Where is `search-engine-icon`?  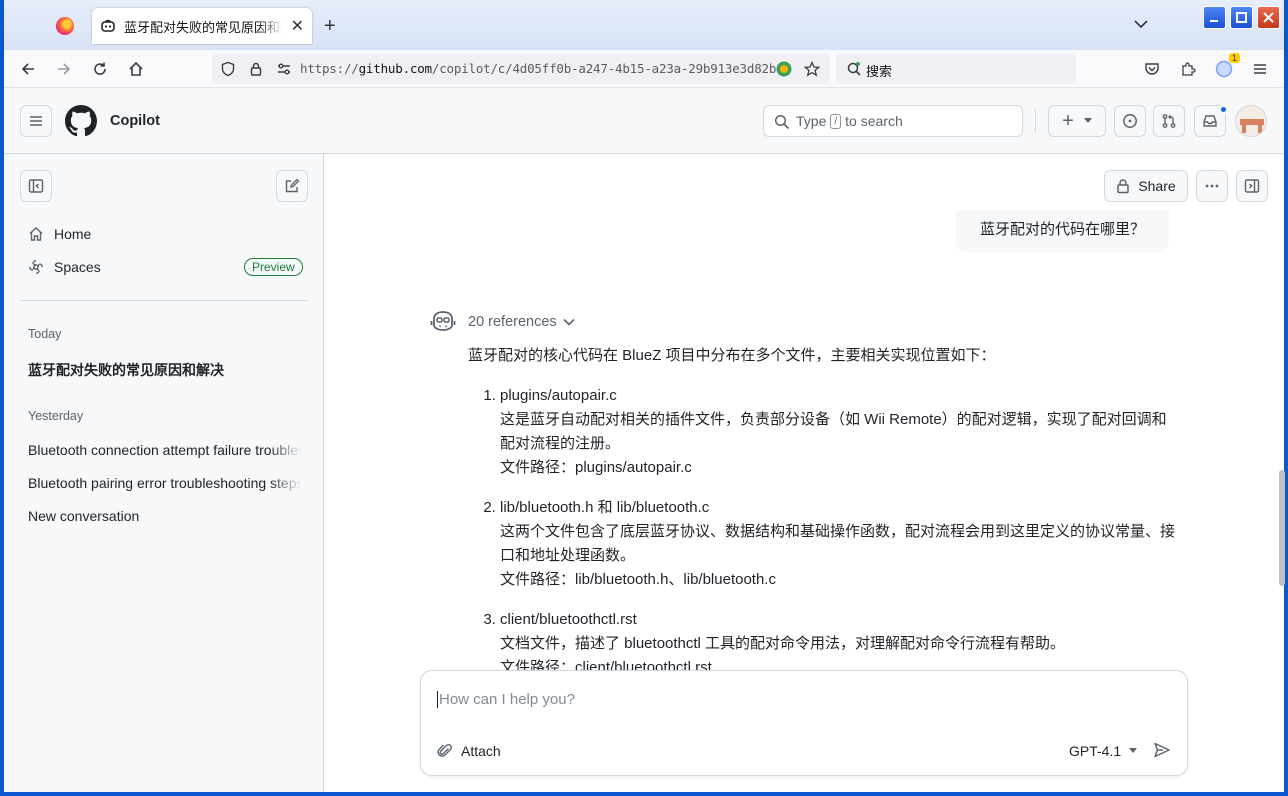
search-engine-icon is located at coordinates (854, 69).